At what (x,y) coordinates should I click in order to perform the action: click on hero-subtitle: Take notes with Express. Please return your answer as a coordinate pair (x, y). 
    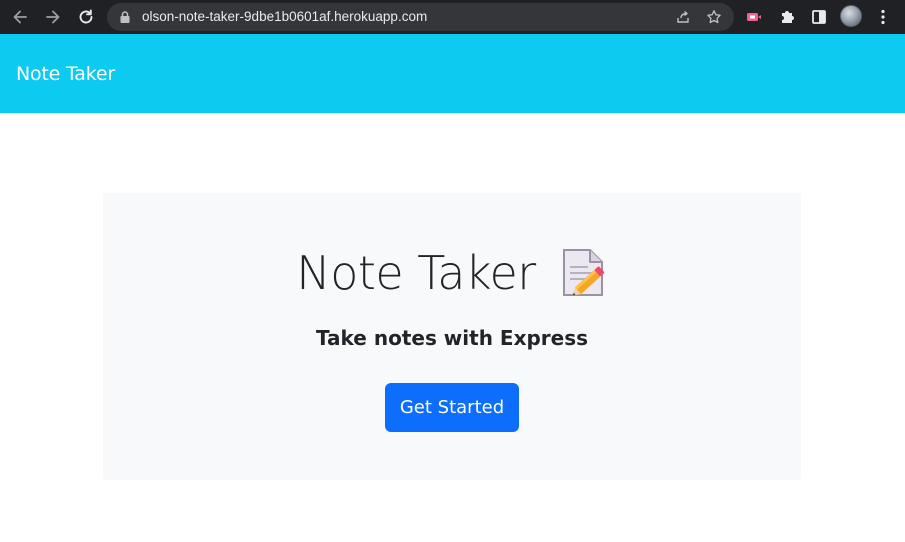
    Looking at the image, I should click on (452, 338).